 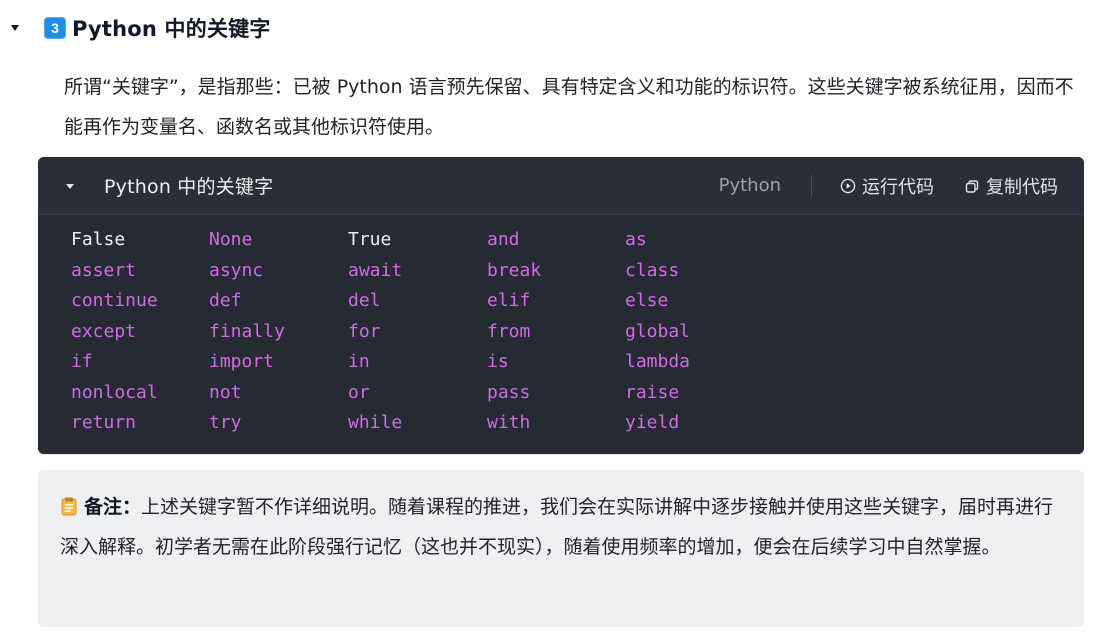 I want to click on keyword-item: async, so click(x=236, y=270).